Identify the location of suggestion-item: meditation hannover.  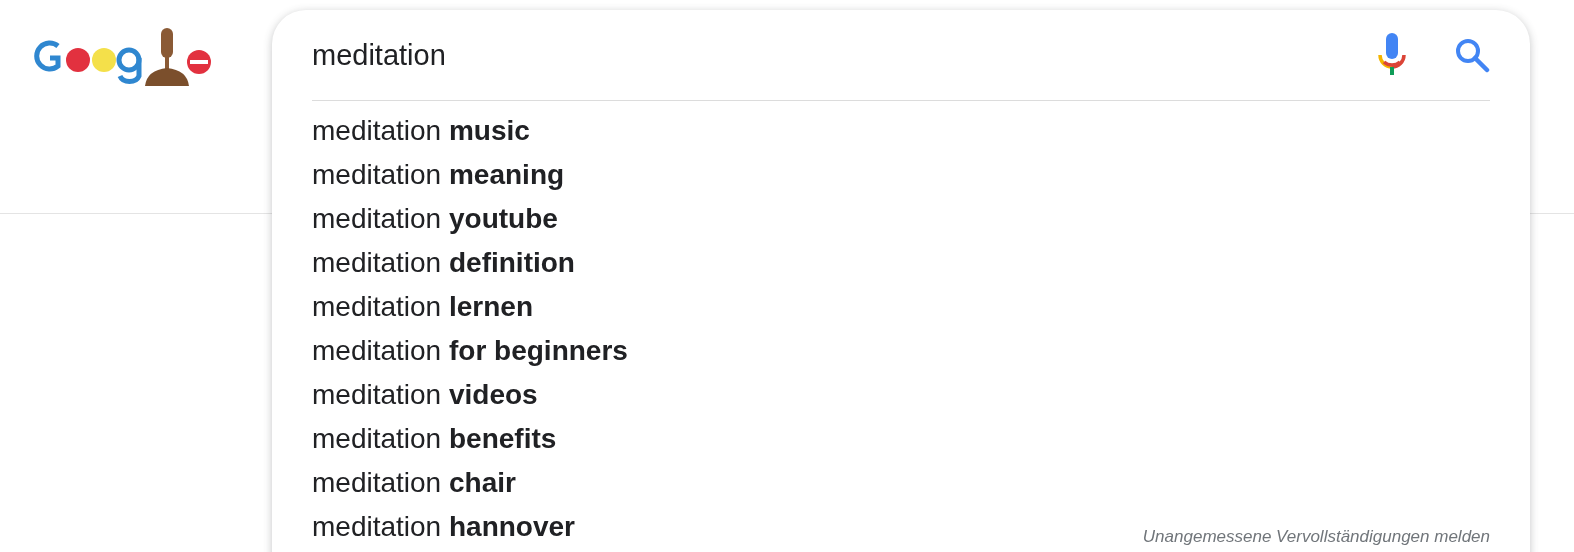
(443, 527).